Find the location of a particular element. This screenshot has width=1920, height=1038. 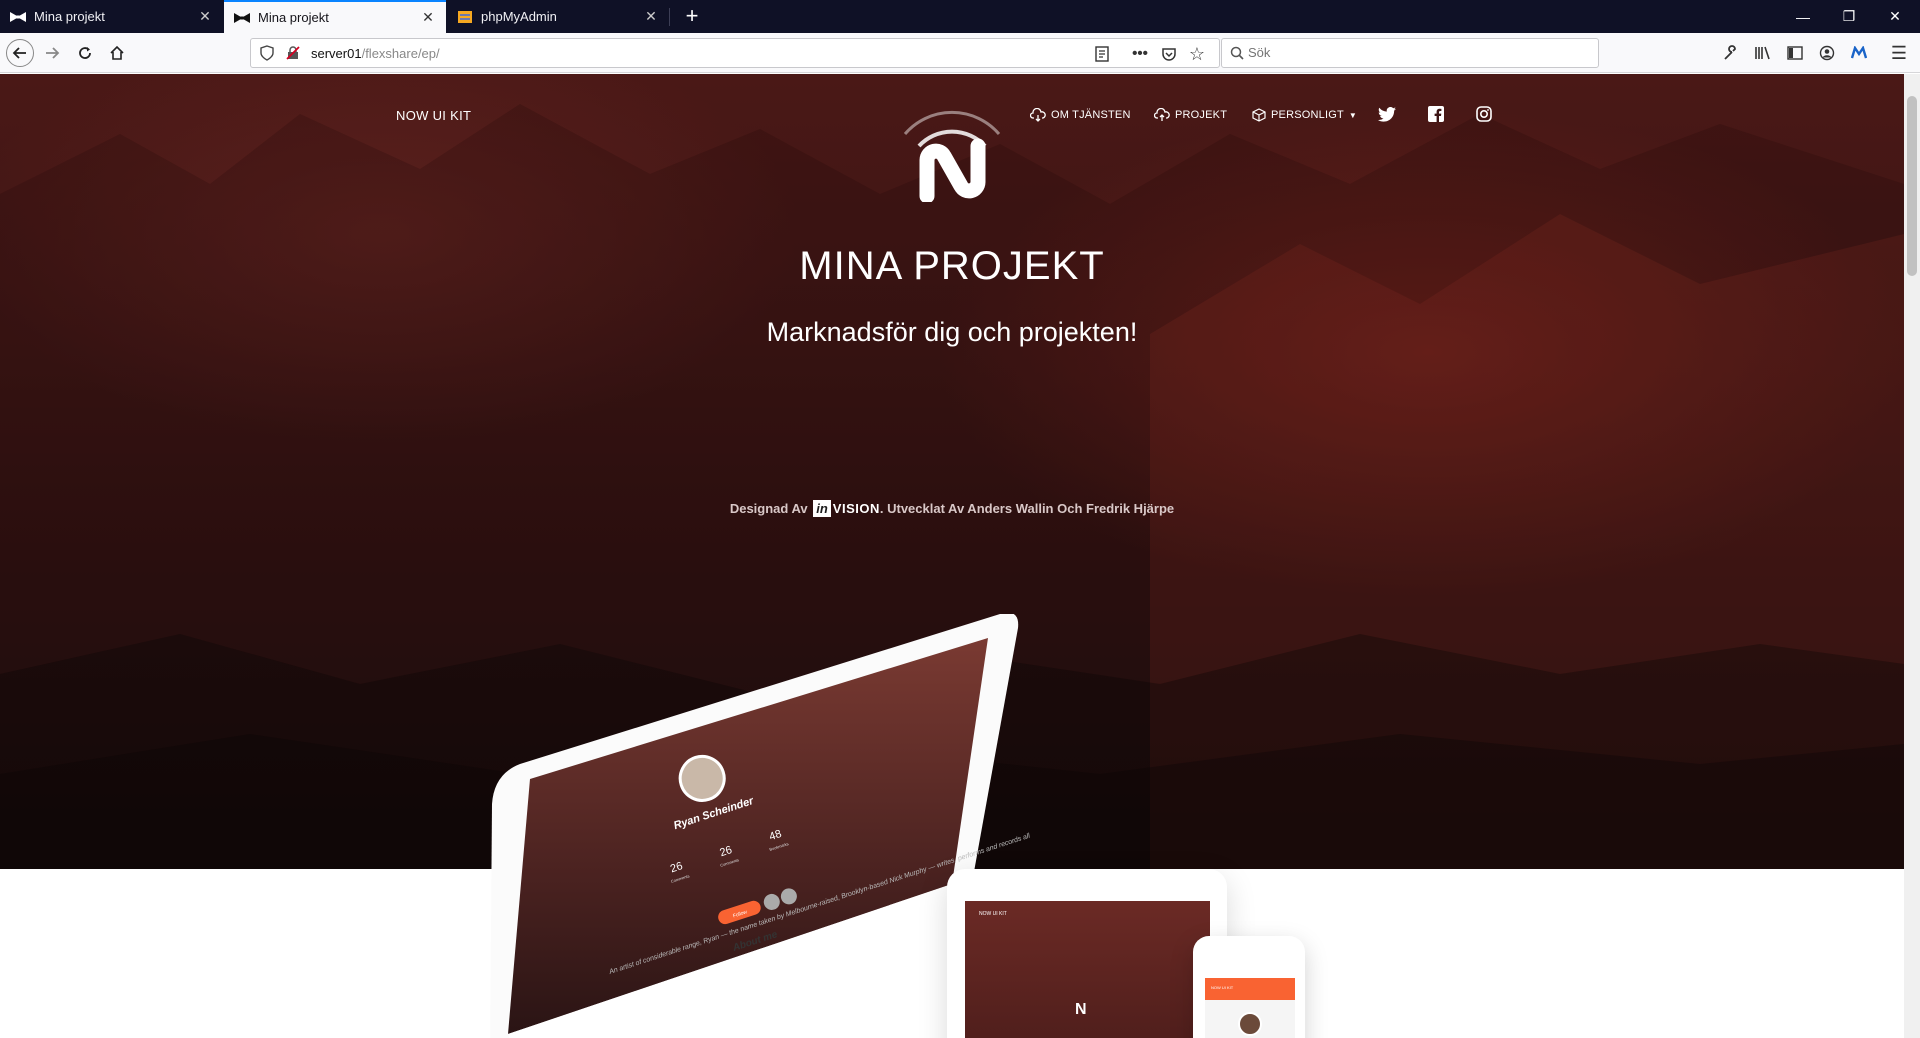

phone-header: NOW UI KIT is located at coordinates (1250, 989).